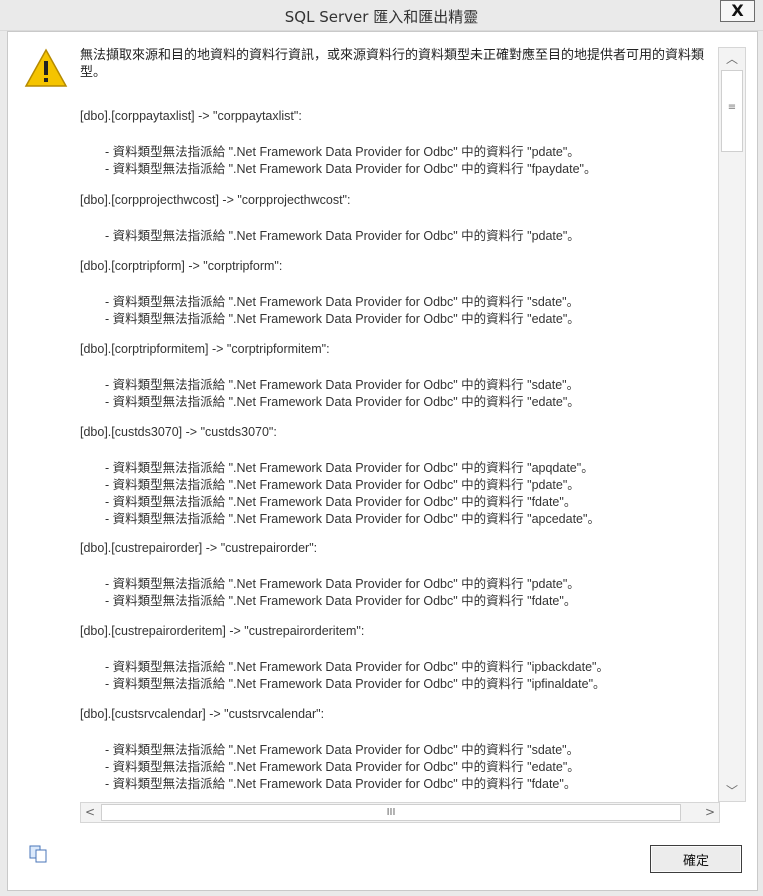 This screenshot has height=896, width=763. Describe the element at coordinates (732, 107) in the screenshot. I see `grip-icon: ≡` at that location.